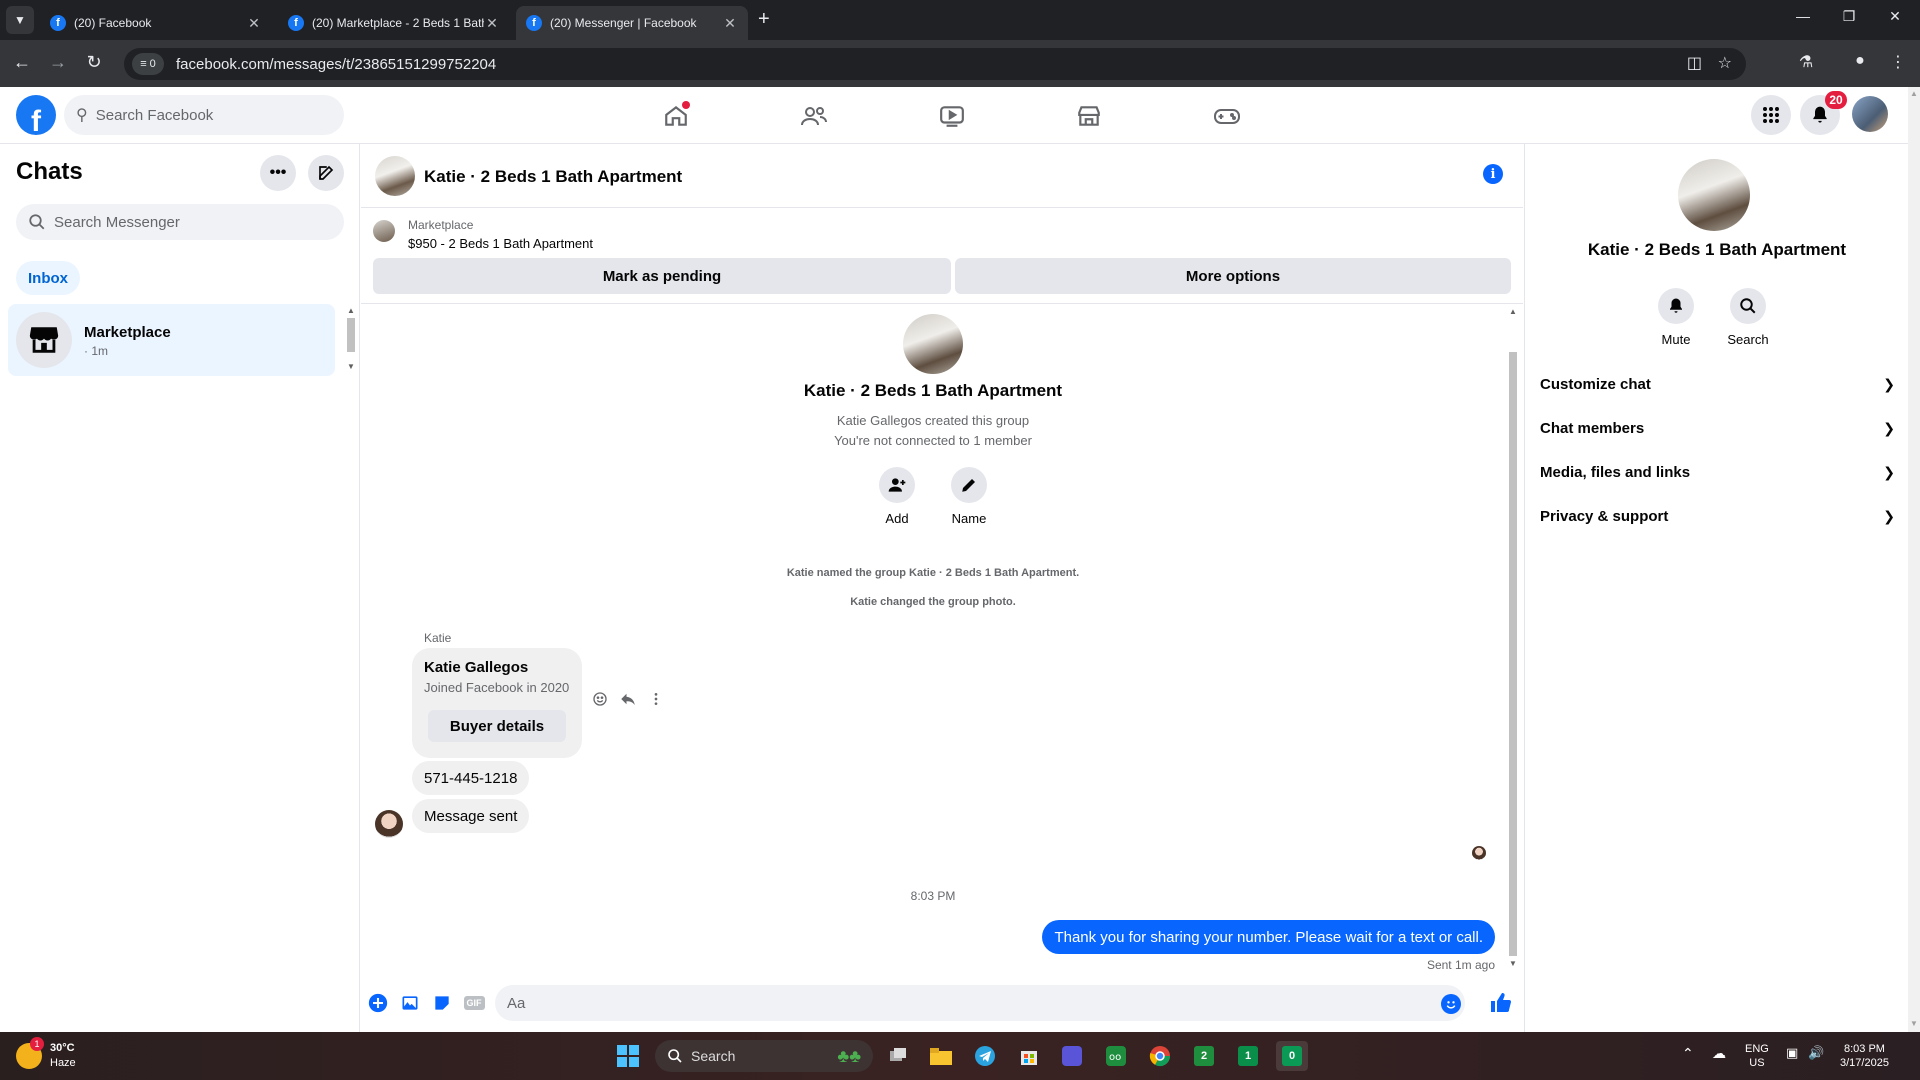 The height and width of the screenshot is (1080, 1920). What do you see at coordinates (1717, 516) in the screenshot?
I see `privacy-support-section: Privacy & support ❯` at bounding box center [1717, 516].